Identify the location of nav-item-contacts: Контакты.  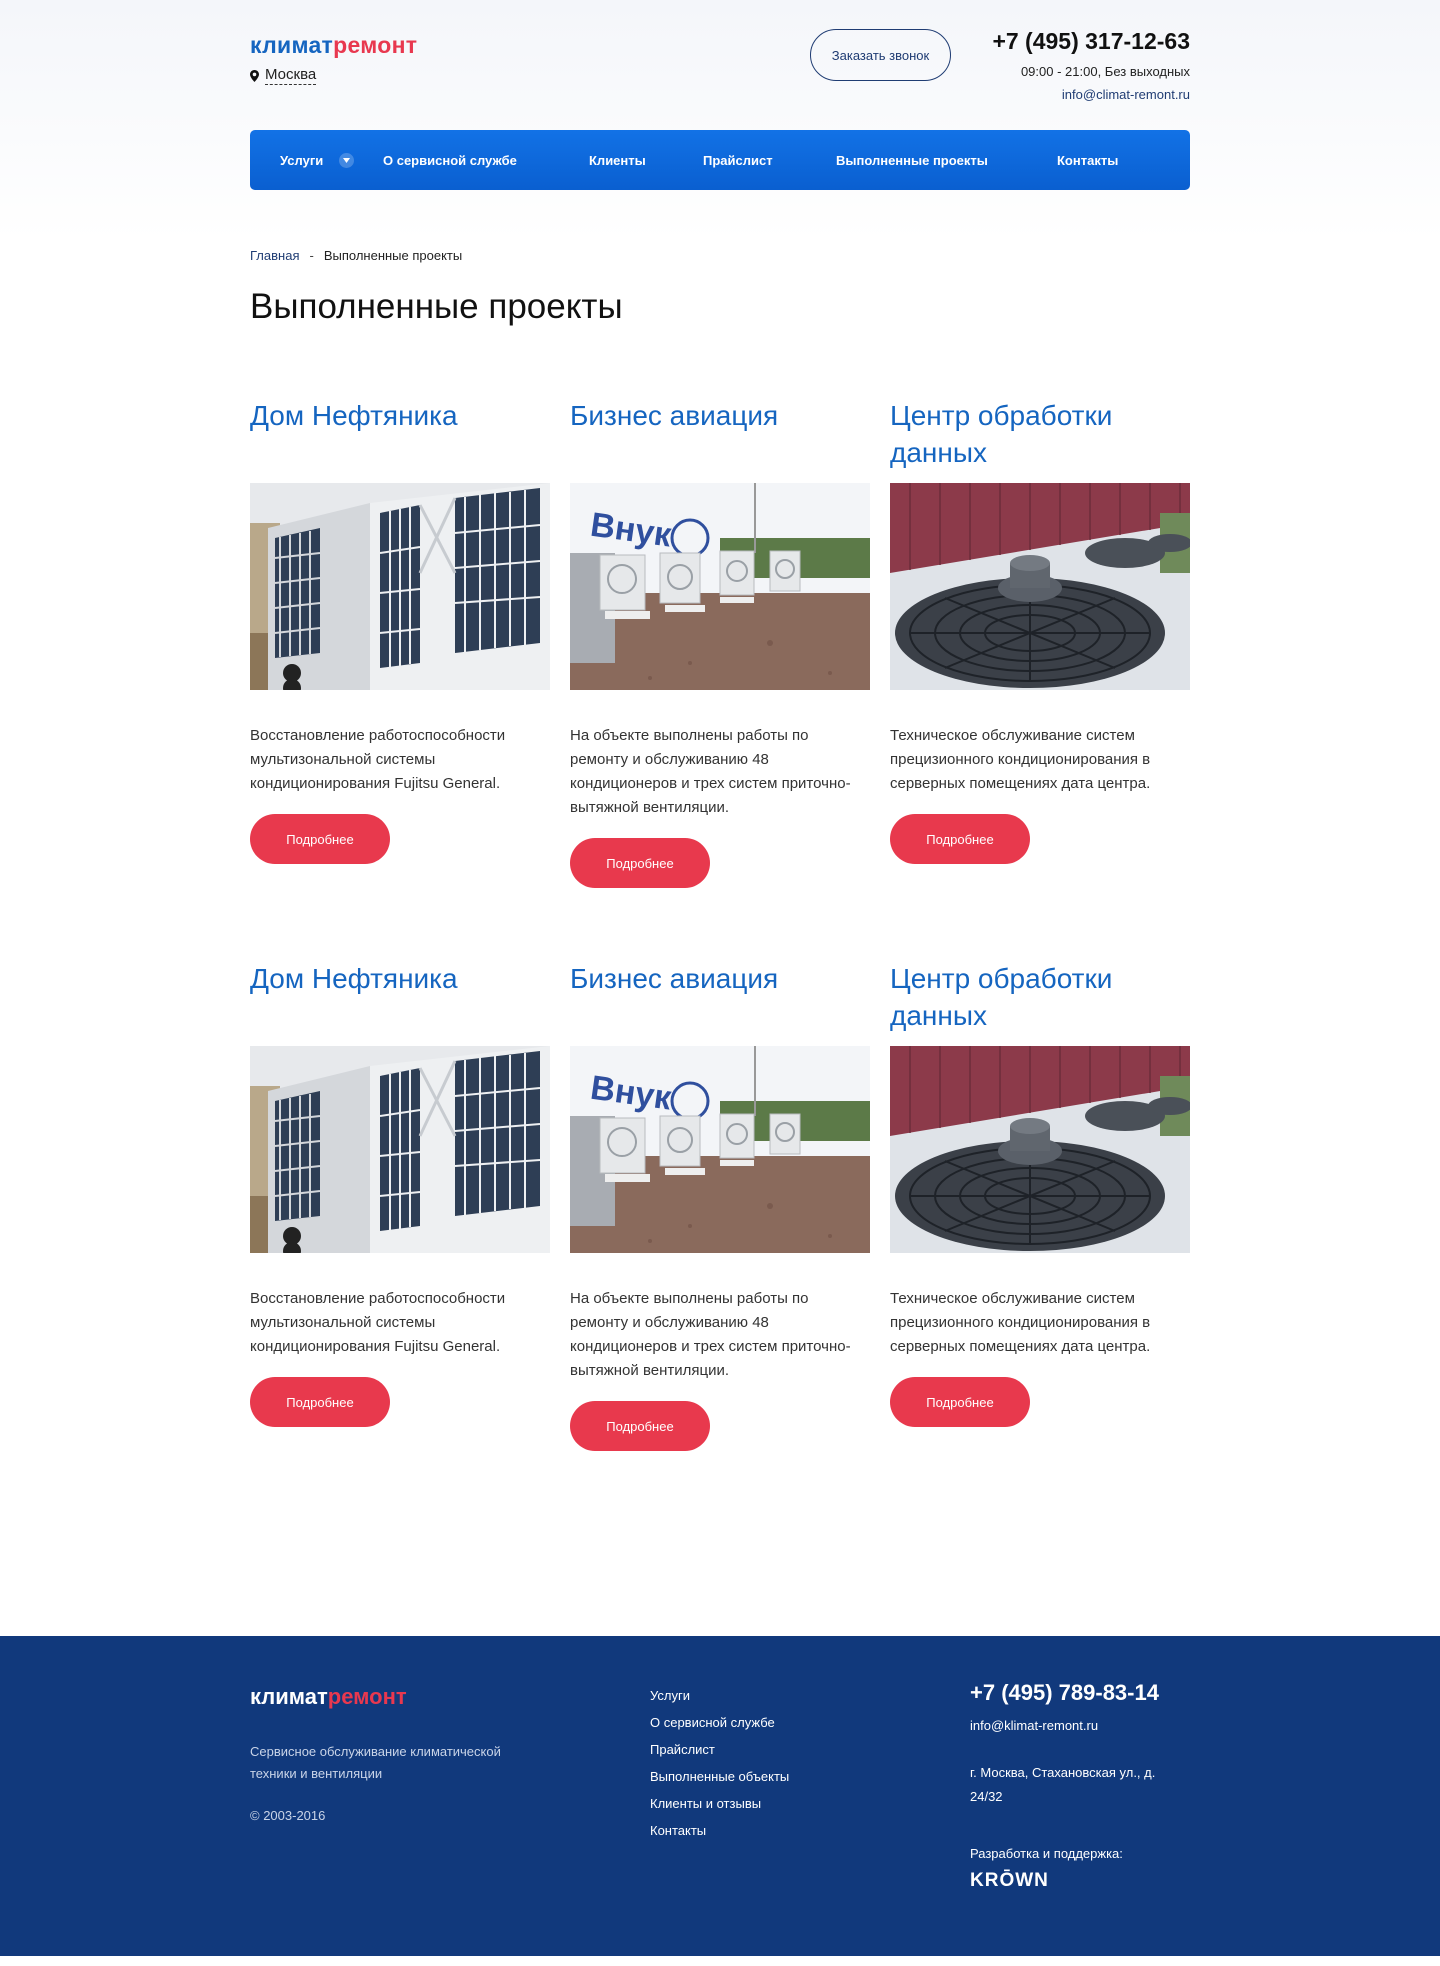
(1087, 160).